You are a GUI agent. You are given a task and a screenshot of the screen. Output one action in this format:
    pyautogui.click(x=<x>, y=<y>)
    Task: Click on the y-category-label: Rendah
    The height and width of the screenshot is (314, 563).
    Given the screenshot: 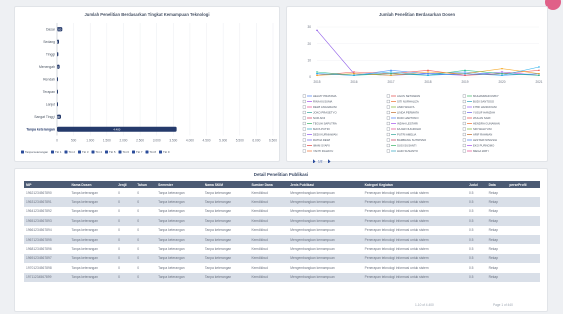 What is the action you would take?
    pyautogui.click(x=49, y=79)
    